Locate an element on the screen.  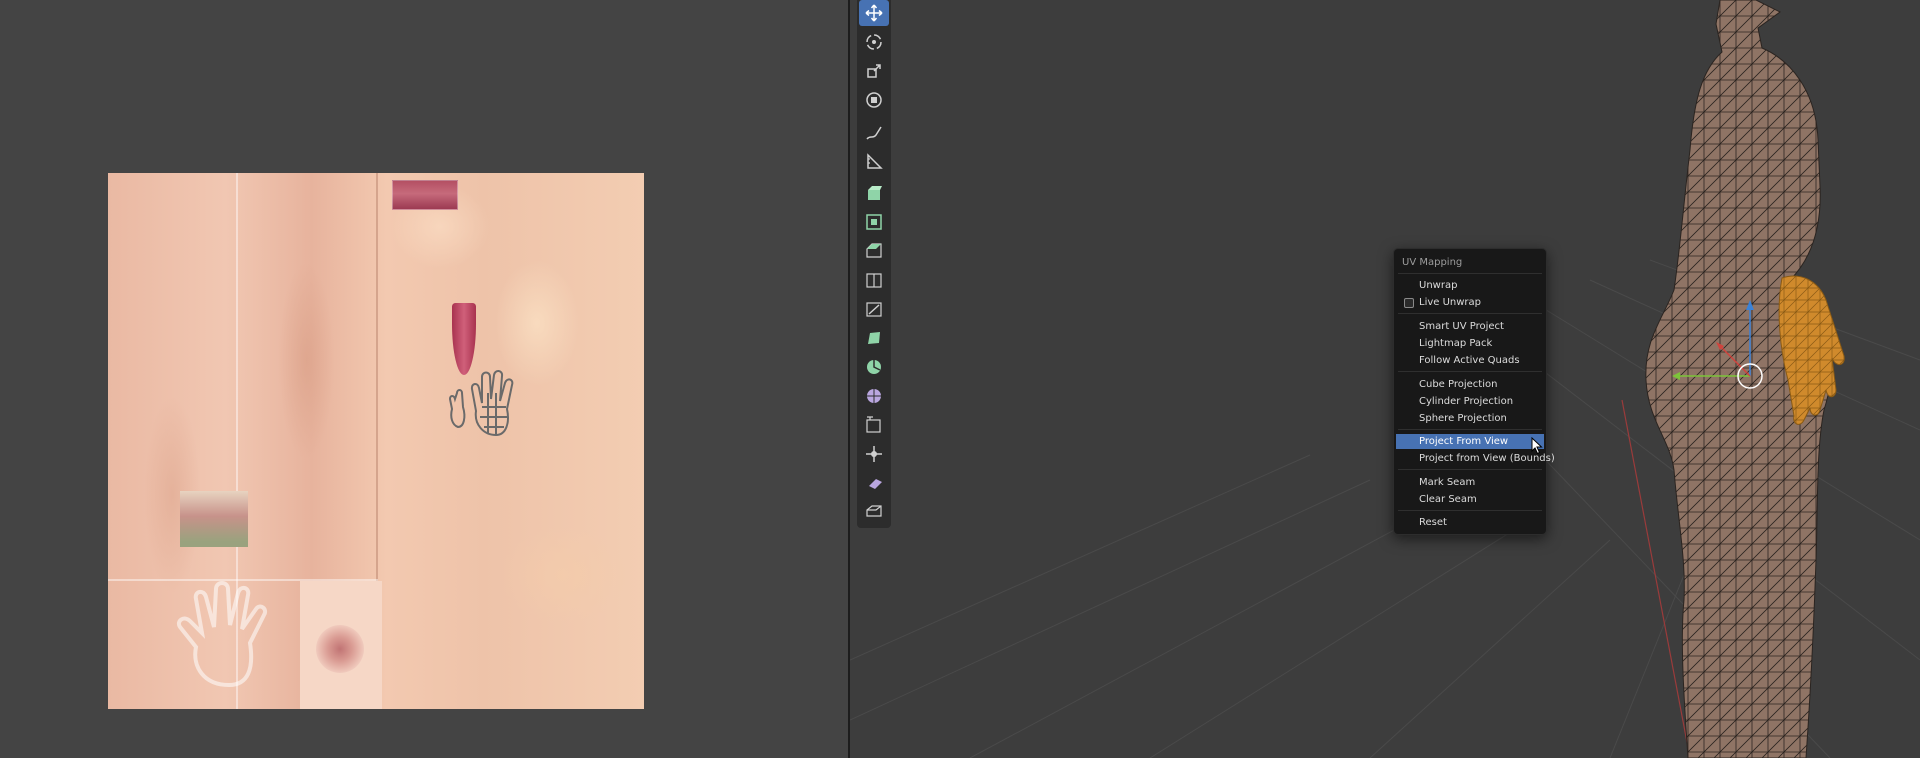
tool-loop-cut-button is located at coordinates (874, 280).